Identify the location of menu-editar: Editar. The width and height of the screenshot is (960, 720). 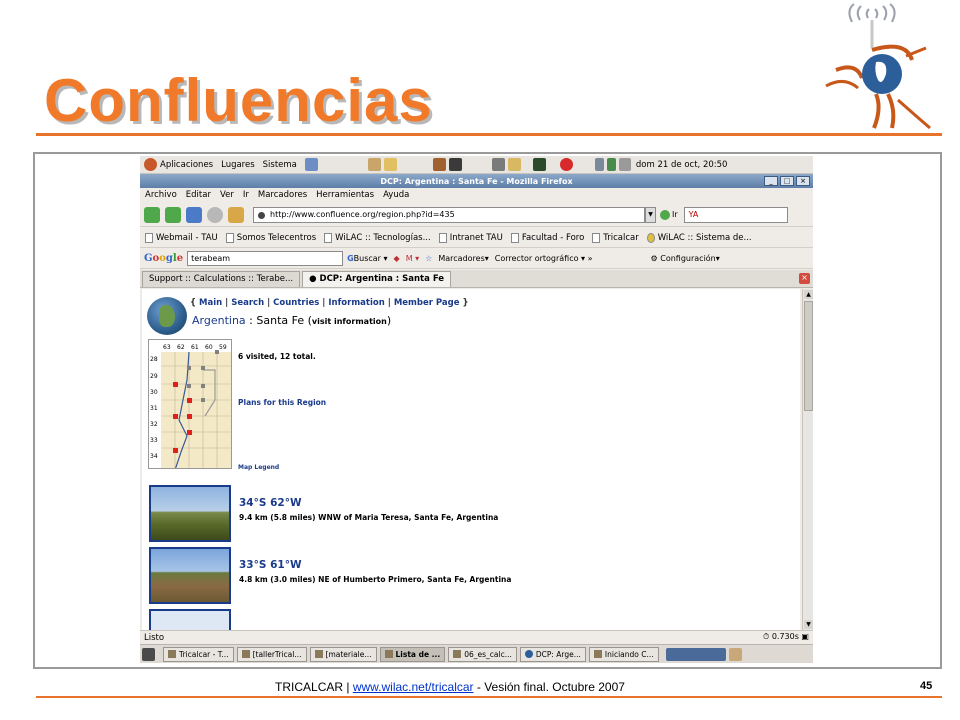
(198, 195).